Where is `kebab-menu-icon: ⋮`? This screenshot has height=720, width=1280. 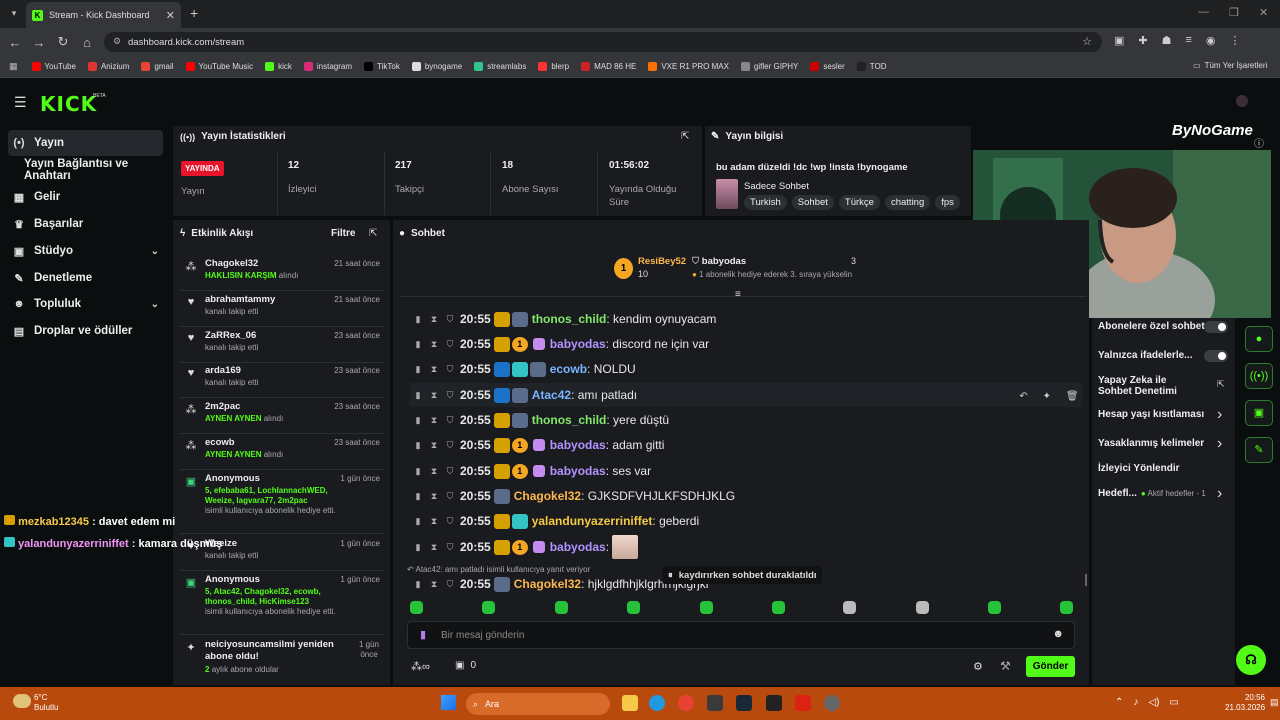 kebab-menu-icon: ⋮ is located at coordinates (1235, 40).